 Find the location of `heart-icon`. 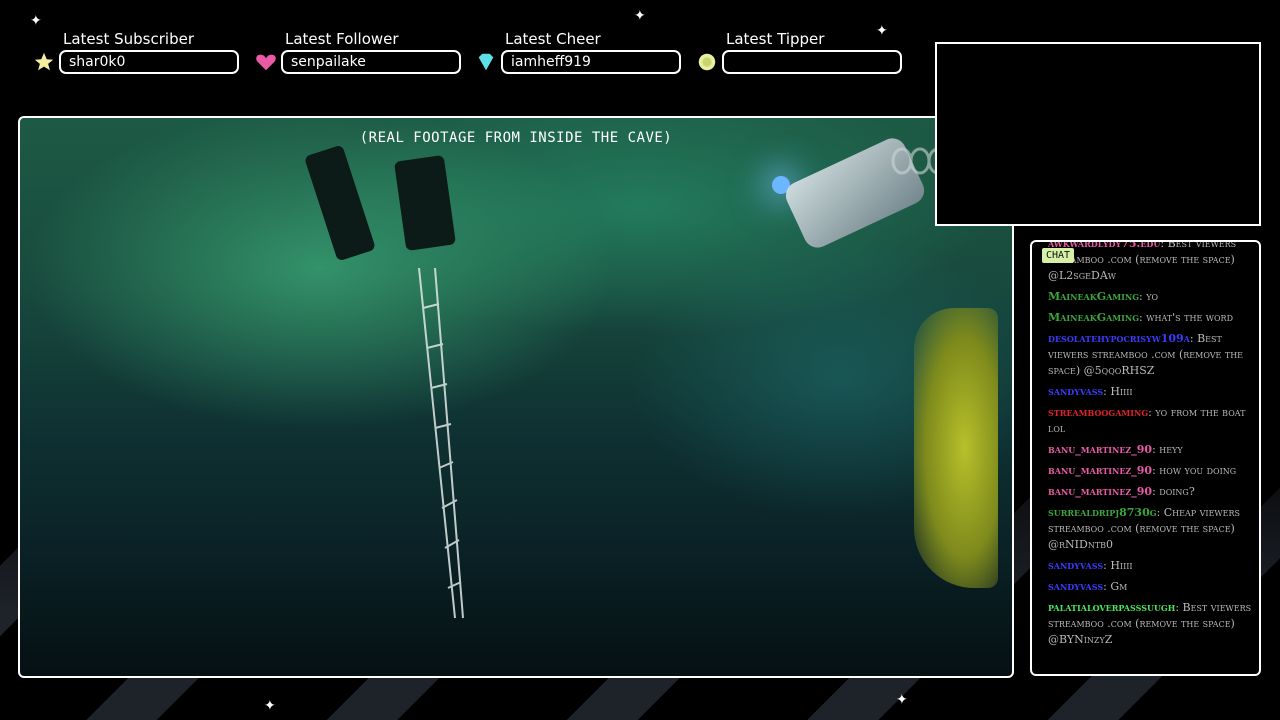

heart-icon is located at coordinates (266, 62).